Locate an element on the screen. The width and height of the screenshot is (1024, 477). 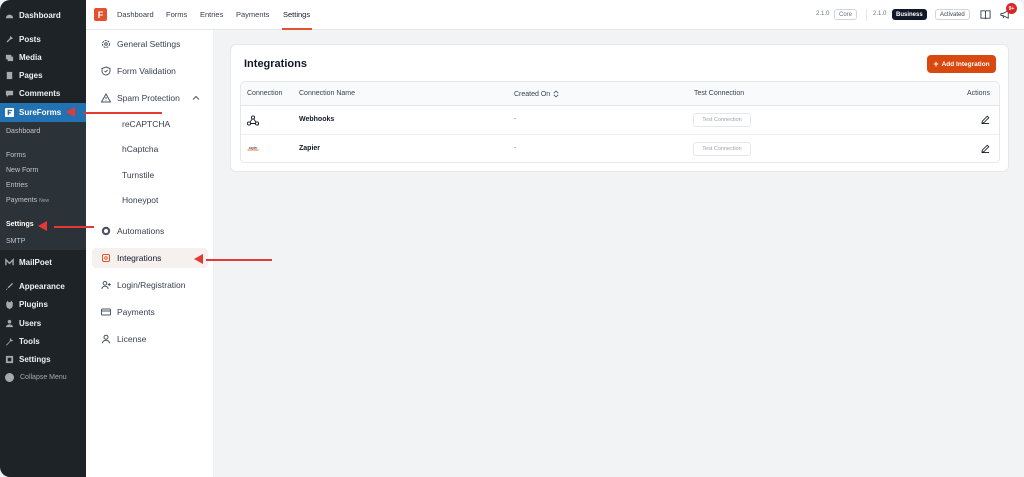
zapier-icon: zapier is located at coordinates (253, 148).